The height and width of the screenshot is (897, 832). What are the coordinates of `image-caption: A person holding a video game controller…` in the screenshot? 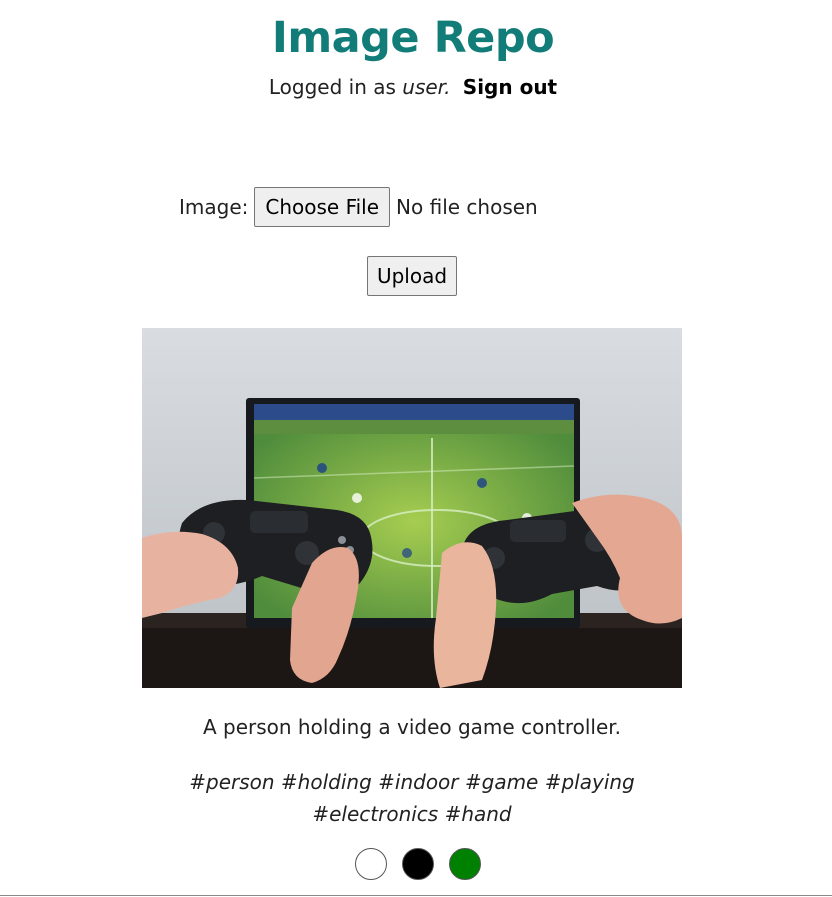 It's located at (412, 727).